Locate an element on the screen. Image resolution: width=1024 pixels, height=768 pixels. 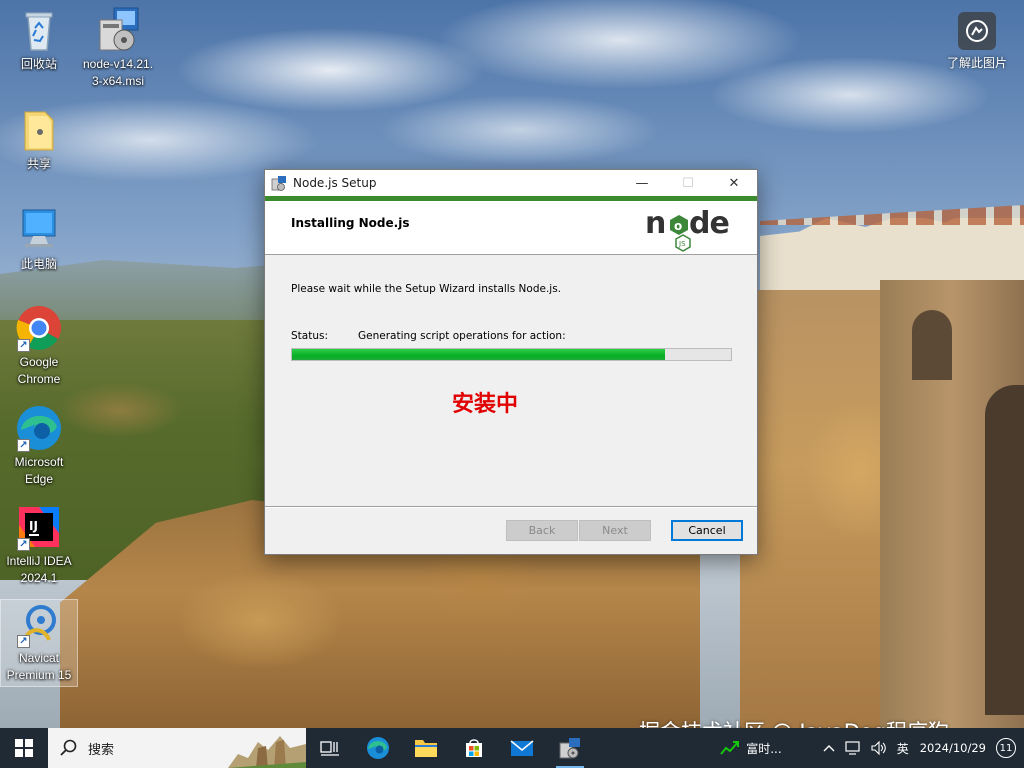
chevron-up-icon is located at coordinates (829, 748).